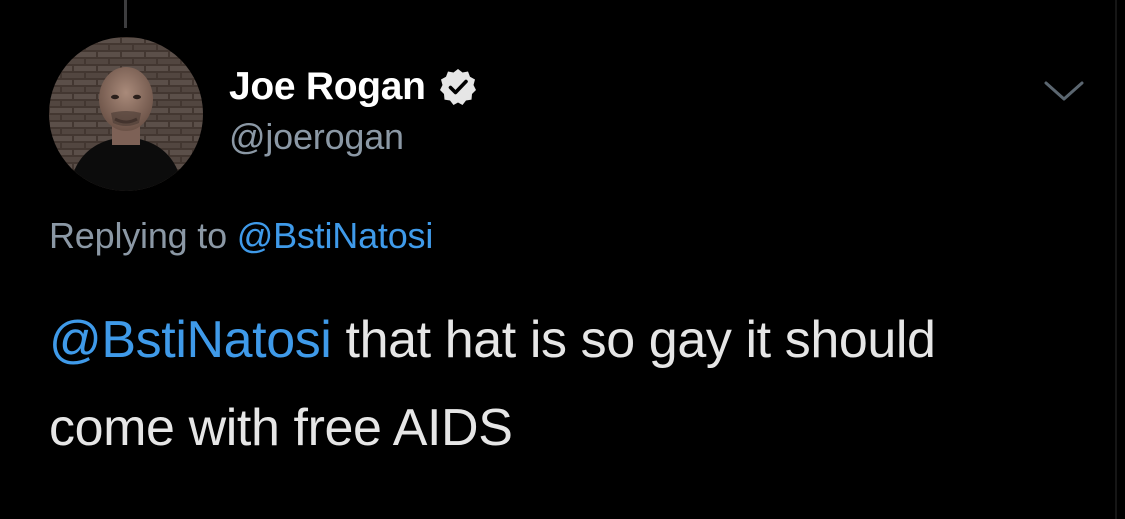 This screenshot has width=1125, height=519. Describe the element at coordinates (327, 87) in the screenshot. I see `author-display-name: Joe Rogan` at that location.